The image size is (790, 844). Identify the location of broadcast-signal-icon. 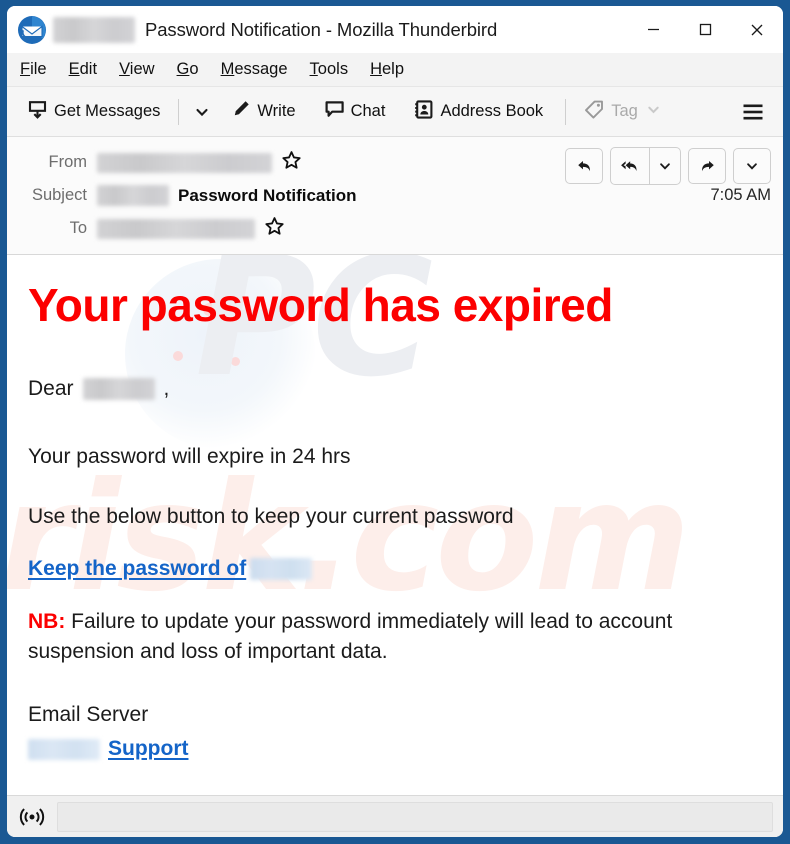
(32, 816).